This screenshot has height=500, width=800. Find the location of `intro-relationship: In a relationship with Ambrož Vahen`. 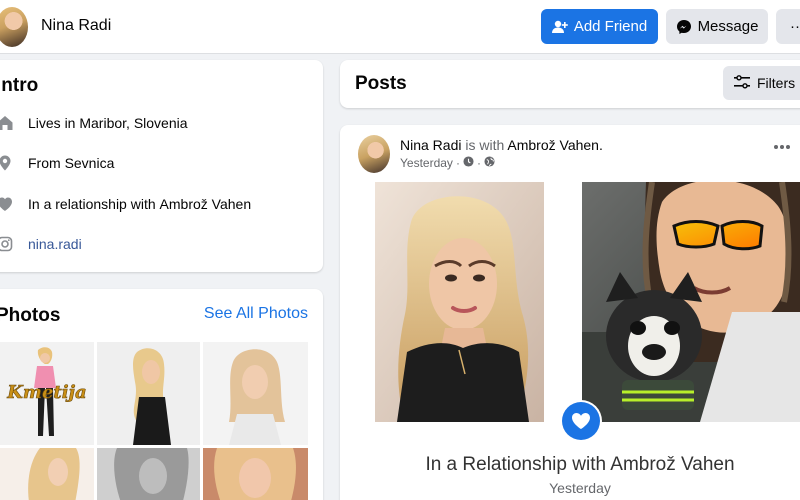

intro-relationship: In a relationship with Ambrož Vahen is located at coordinates (125, 204).